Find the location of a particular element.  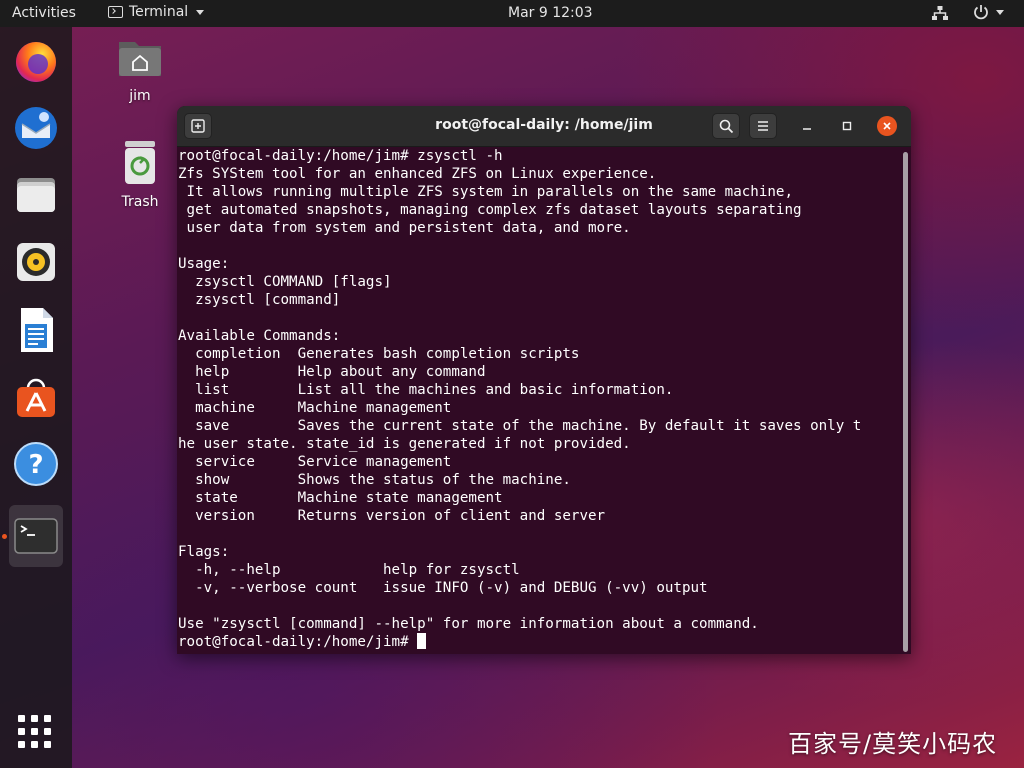

terminal-line: -h, --help help for zsysctl is located at coordinates (349, 570).